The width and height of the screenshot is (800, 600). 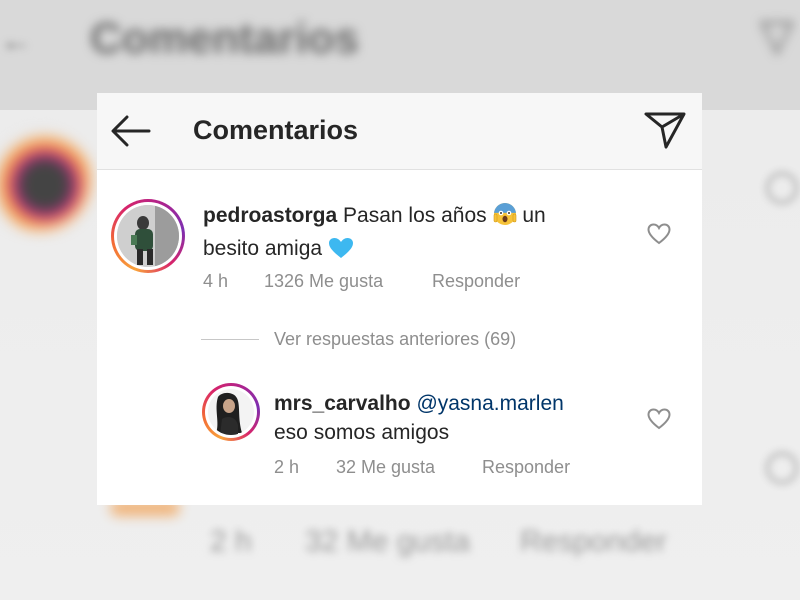 I want to click on arrow-left-icon, so click(x=131, y=131).